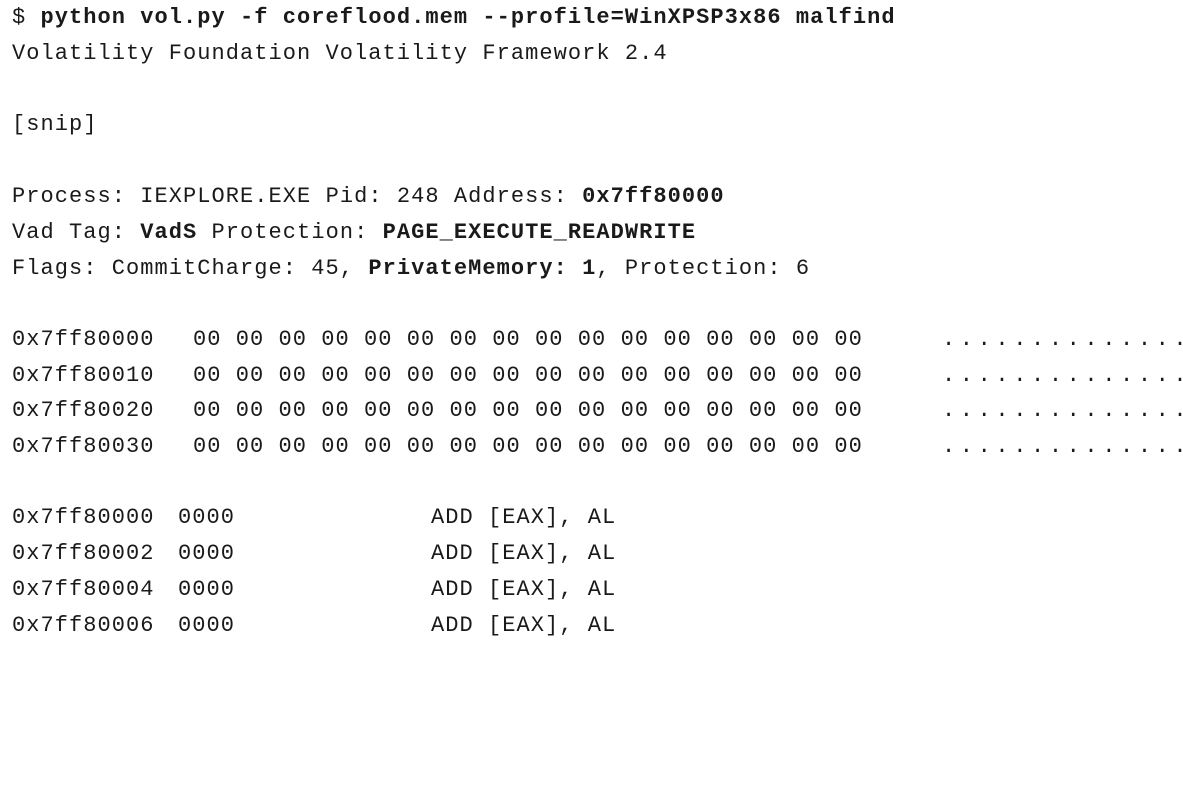 The image size is (1183, 787). I want to click on protection-value: PAGE_EXECUTE_READWRITE, so click(539, 232).